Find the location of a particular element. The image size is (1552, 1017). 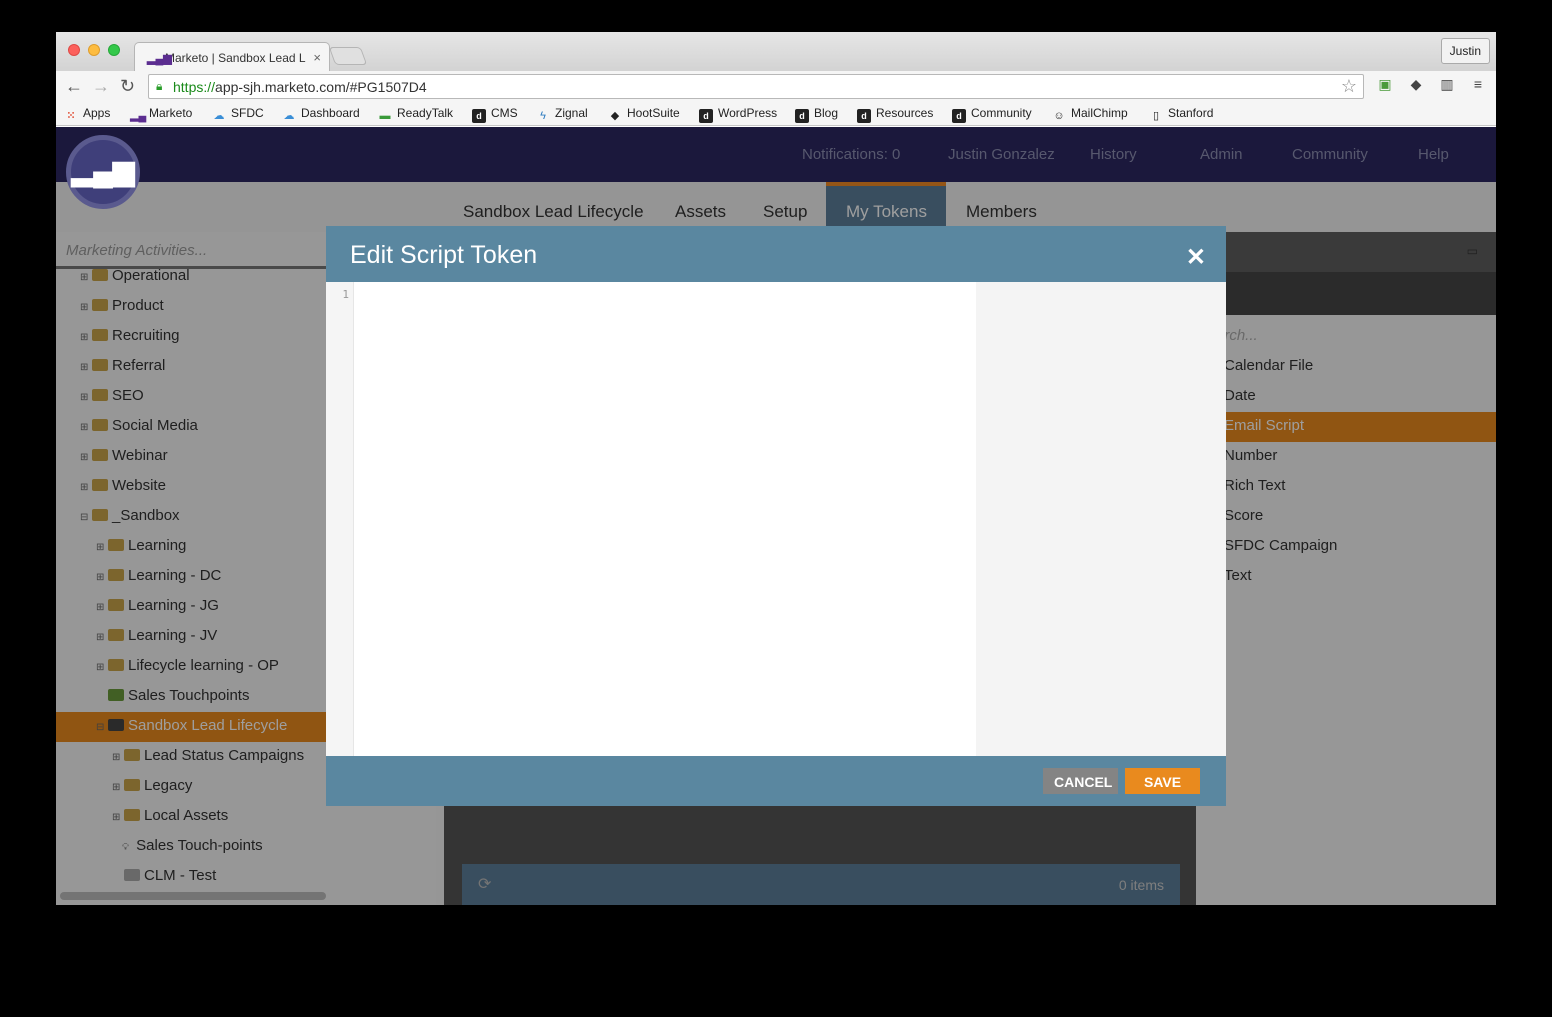

bookmark-blog: d Blog is located at coordinates (816, 114).